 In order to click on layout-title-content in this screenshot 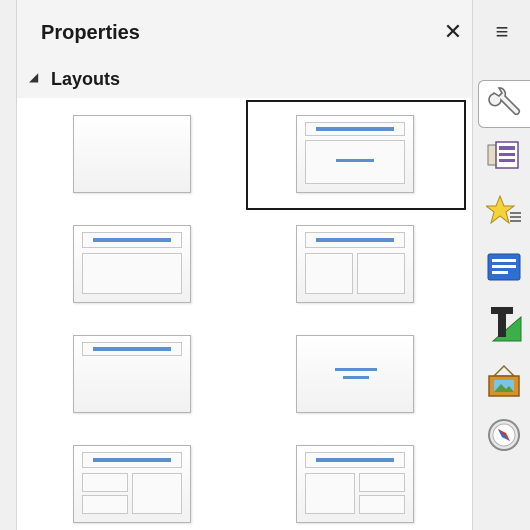, I will do `click(355, 154)`.